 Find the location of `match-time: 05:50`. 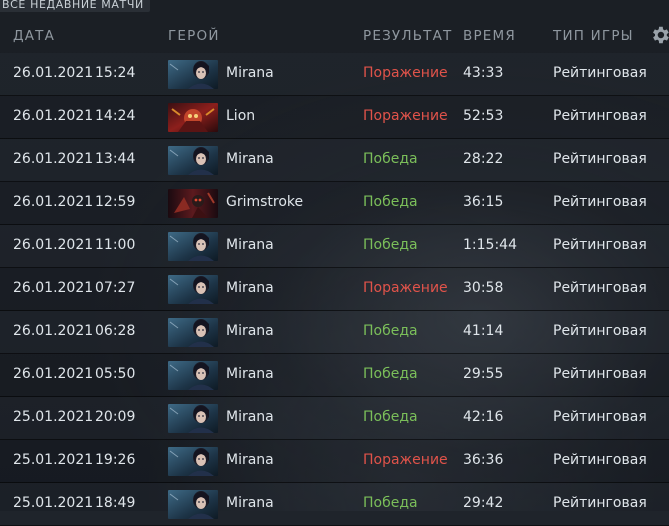

match-time: 05:50 is located at coordinates (115, 374).